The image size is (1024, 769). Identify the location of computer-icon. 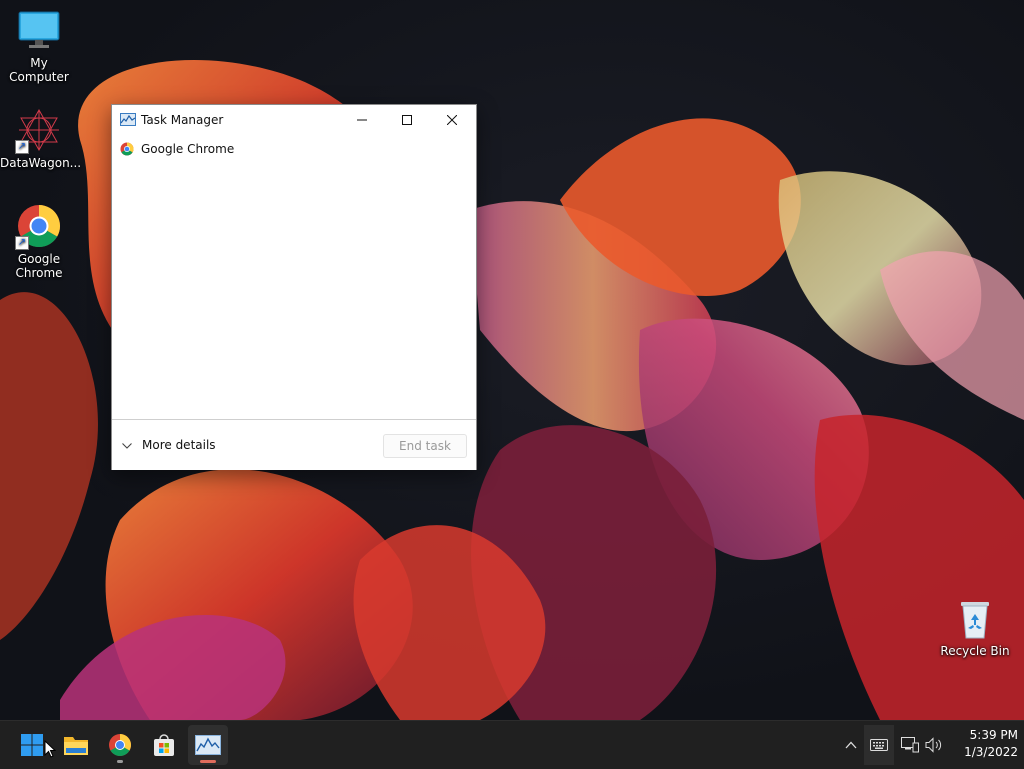
(39, 30).